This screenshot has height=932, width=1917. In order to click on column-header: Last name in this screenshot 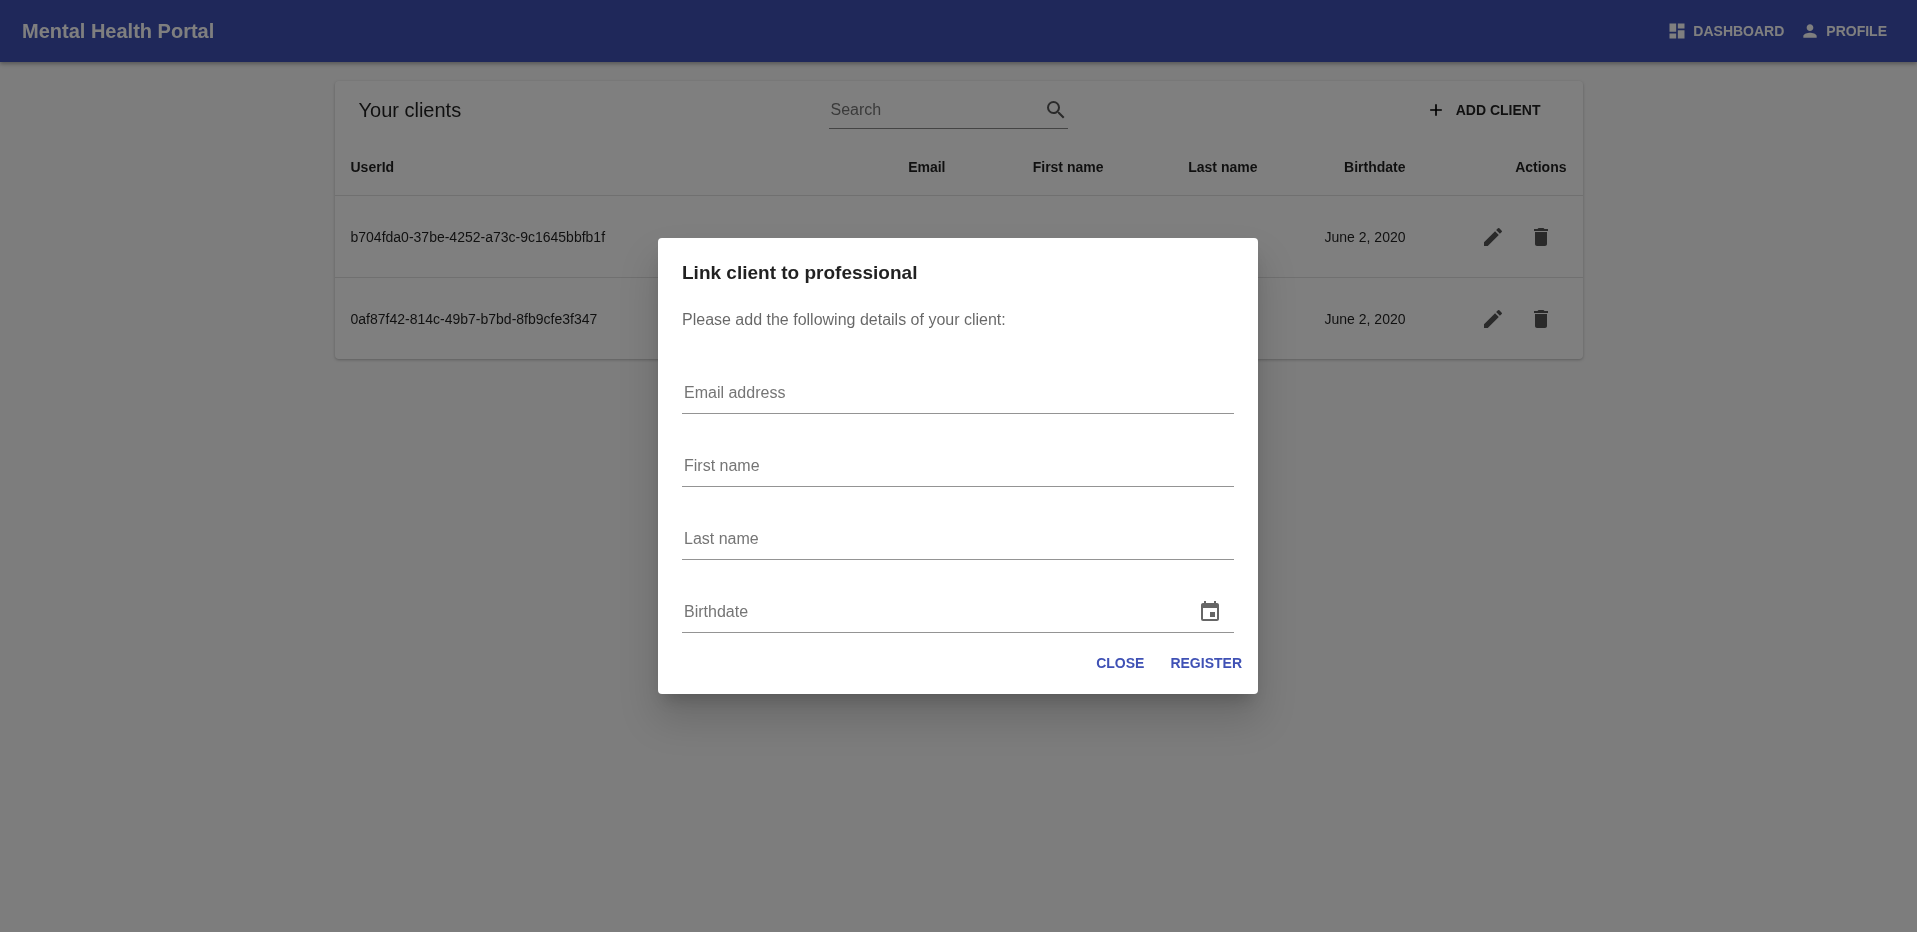, I will do `click(1223, 167)`.